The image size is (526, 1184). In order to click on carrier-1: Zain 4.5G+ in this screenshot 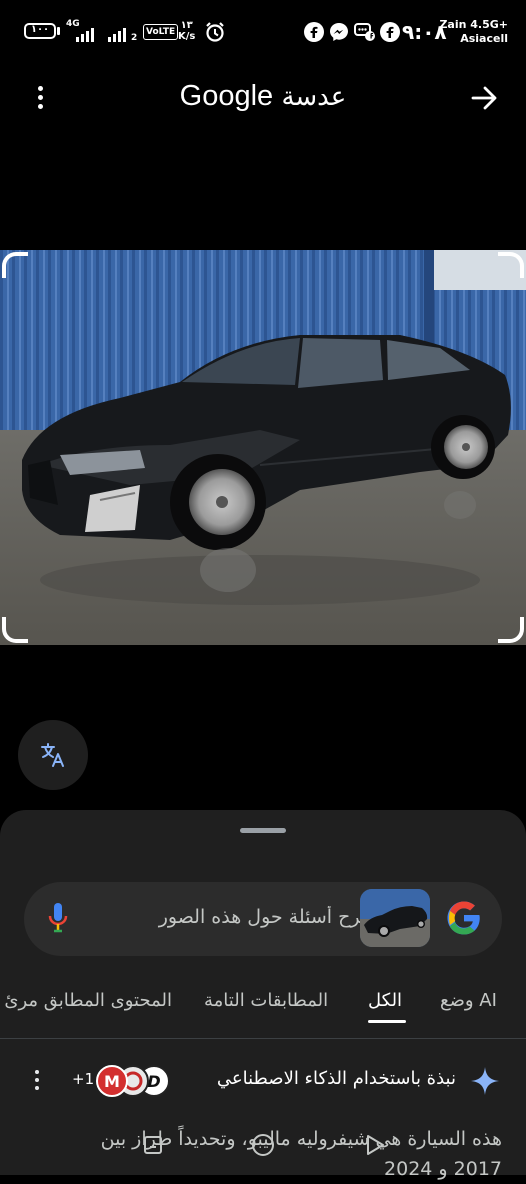, I will do `click(473, 24)`.